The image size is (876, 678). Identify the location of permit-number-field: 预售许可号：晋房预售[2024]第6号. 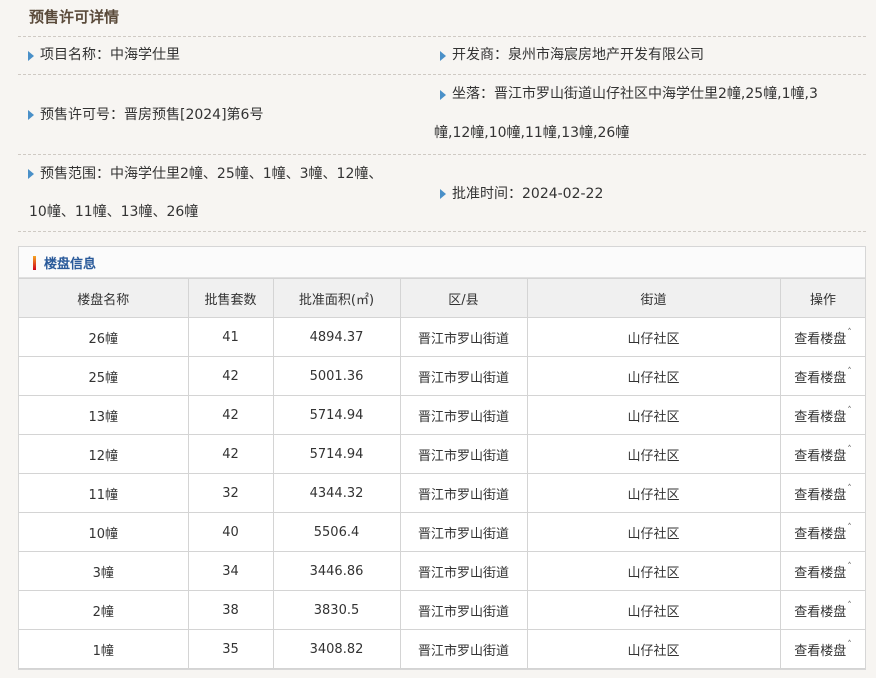
(224, 114).